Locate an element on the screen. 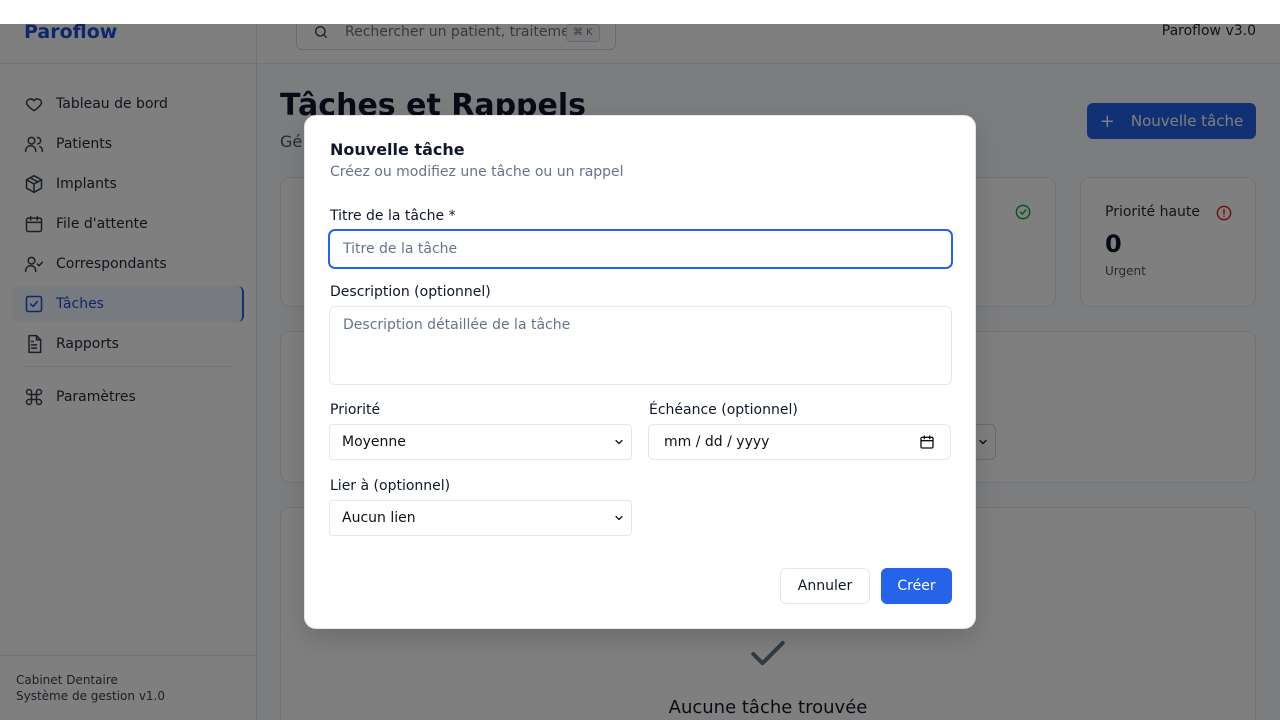 Image resolution: width=1280 pixels, height=720 pixels. task-title-label: Titre de la tâche * is located at coordinates (393, 216).